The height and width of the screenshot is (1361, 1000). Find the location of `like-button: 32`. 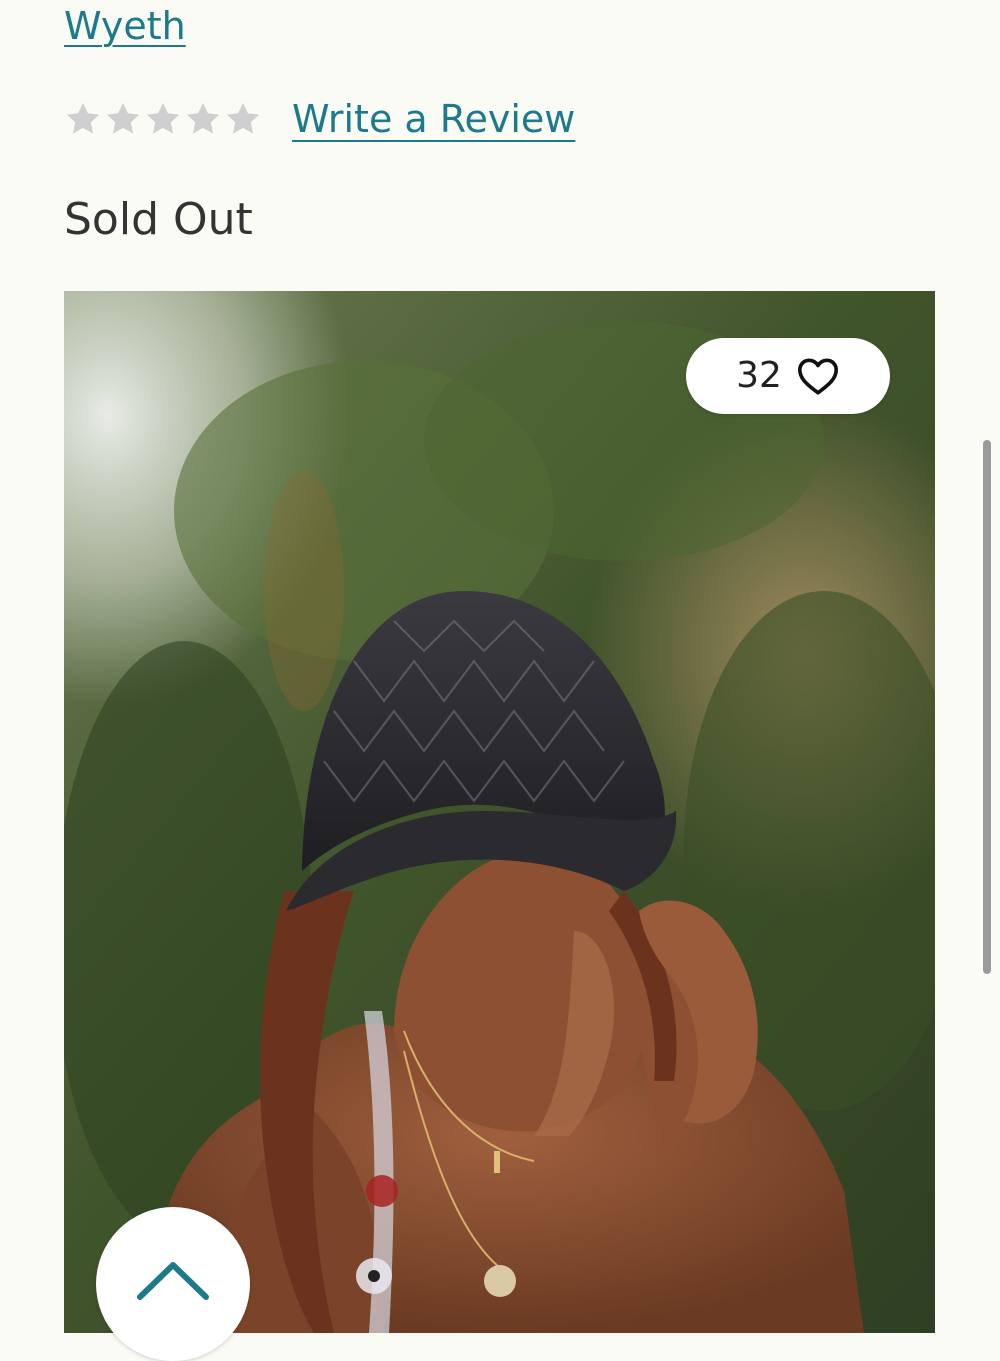

like-button: 32 is located at coordinates (788, 376).